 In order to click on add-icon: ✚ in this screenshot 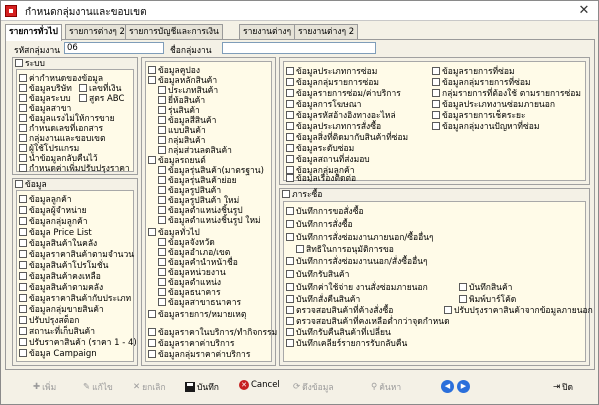, I will do `click(37, 387)`.